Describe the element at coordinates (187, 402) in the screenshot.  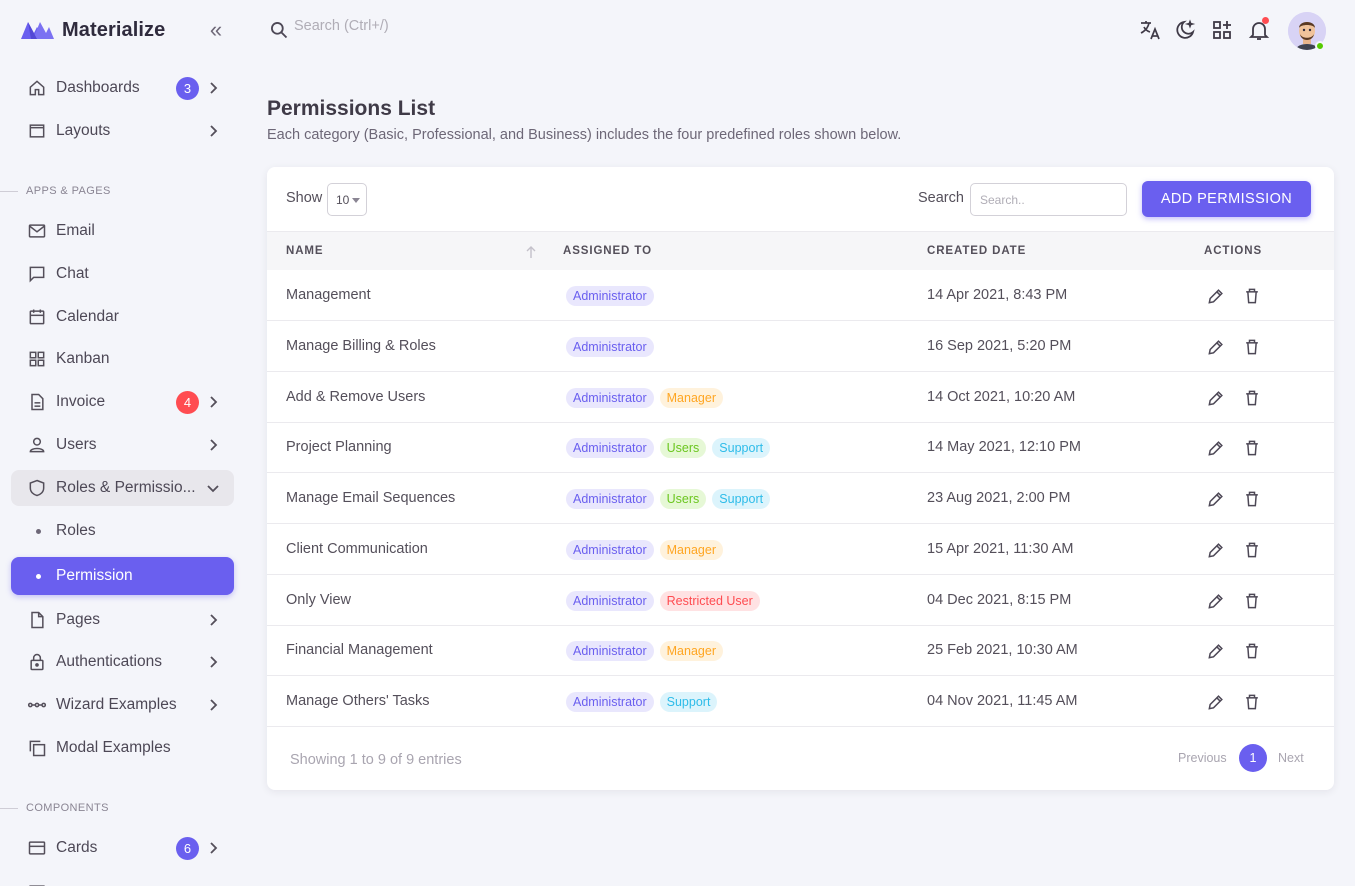
I see `invoice-badge: 4` at that location.